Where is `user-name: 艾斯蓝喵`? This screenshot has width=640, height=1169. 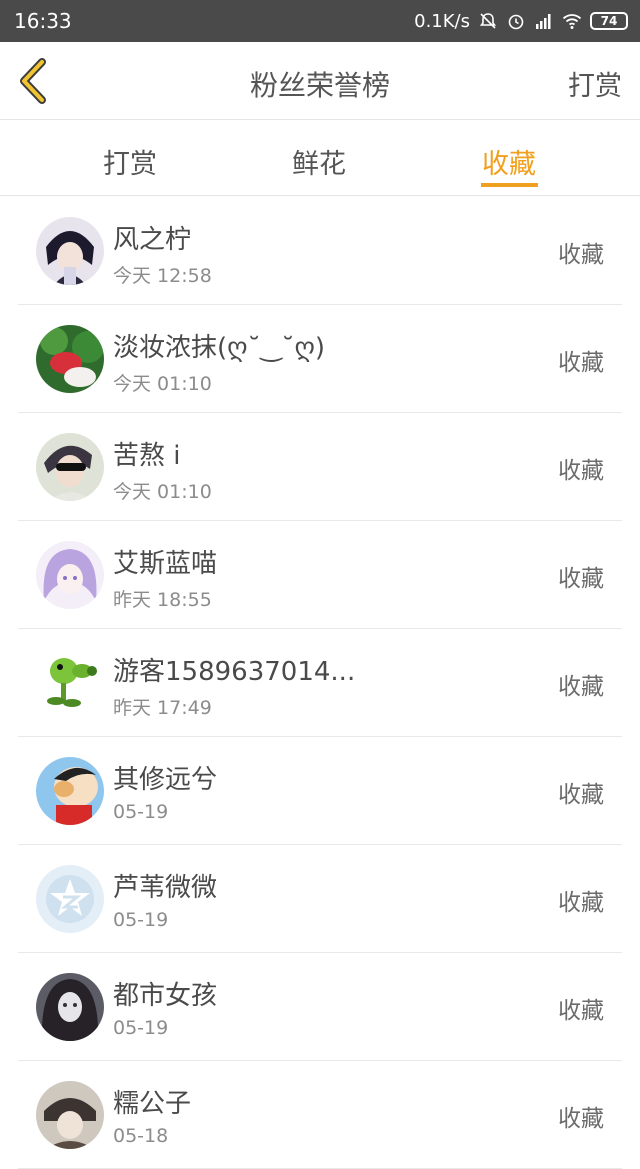 user-name: 艾斯蓝喵 is located at coordinates (165, 564).